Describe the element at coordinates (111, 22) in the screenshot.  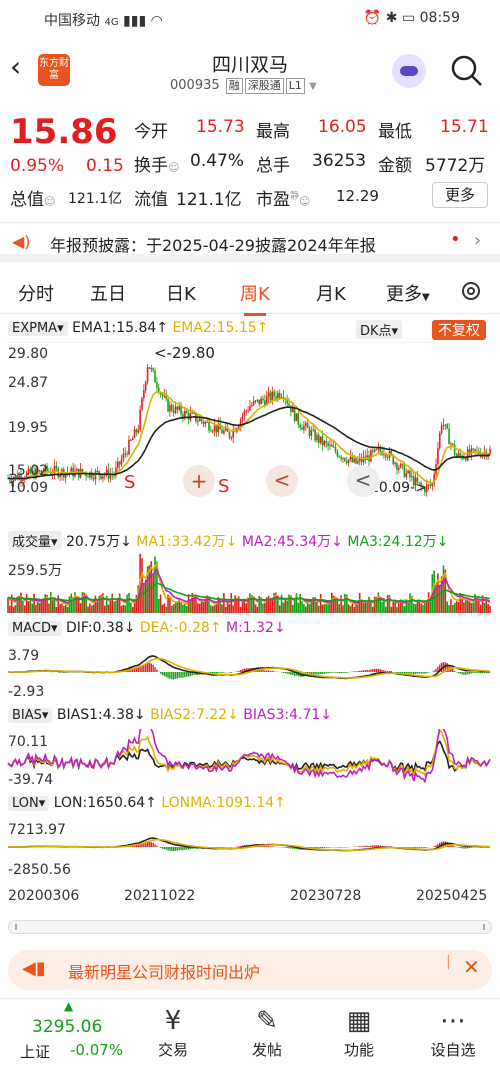
I see `network-label: 4G` at that location.